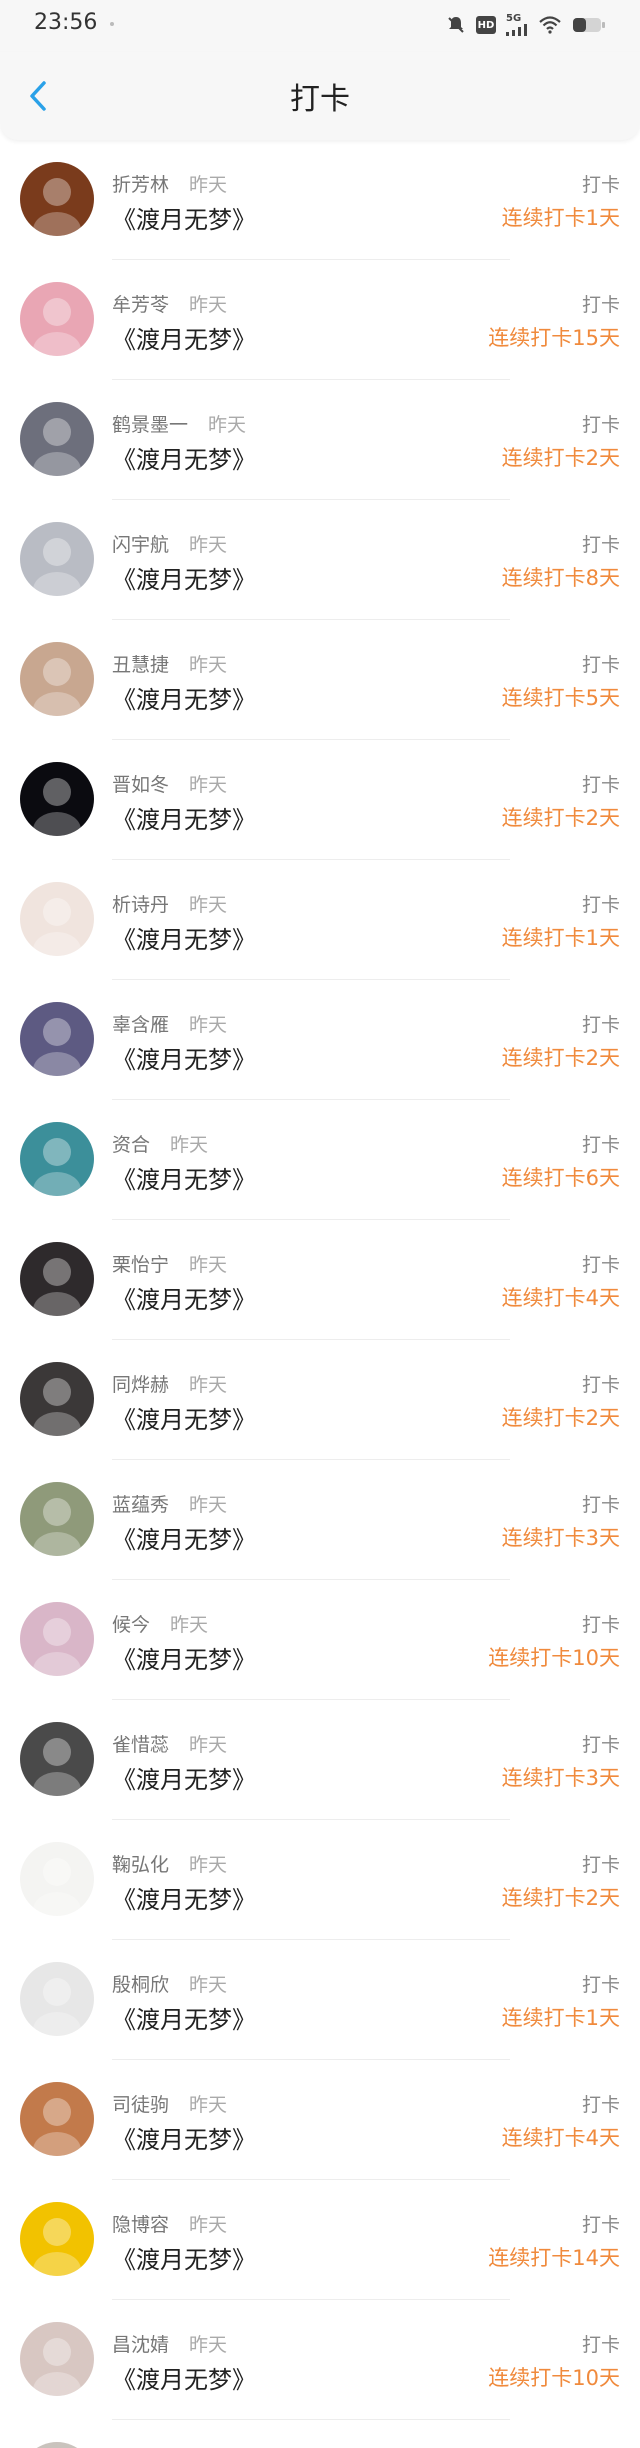  I want to click on list-item: 资合 昨天 《渡月无梦》 打卡 连续打卡6天, so click(320, 1160).